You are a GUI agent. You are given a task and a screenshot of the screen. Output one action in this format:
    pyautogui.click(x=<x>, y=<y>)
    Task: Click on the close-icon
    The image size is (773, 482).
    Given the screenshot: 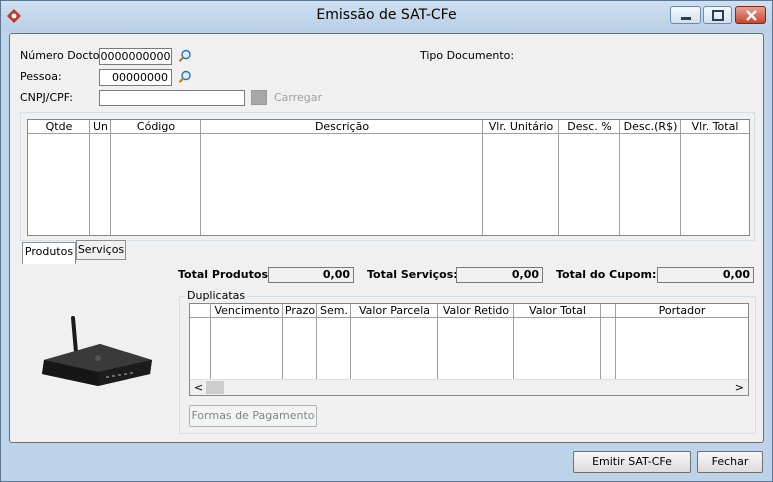 What is the action you would take?
    pyautogui.click(x=751, y=15)
    